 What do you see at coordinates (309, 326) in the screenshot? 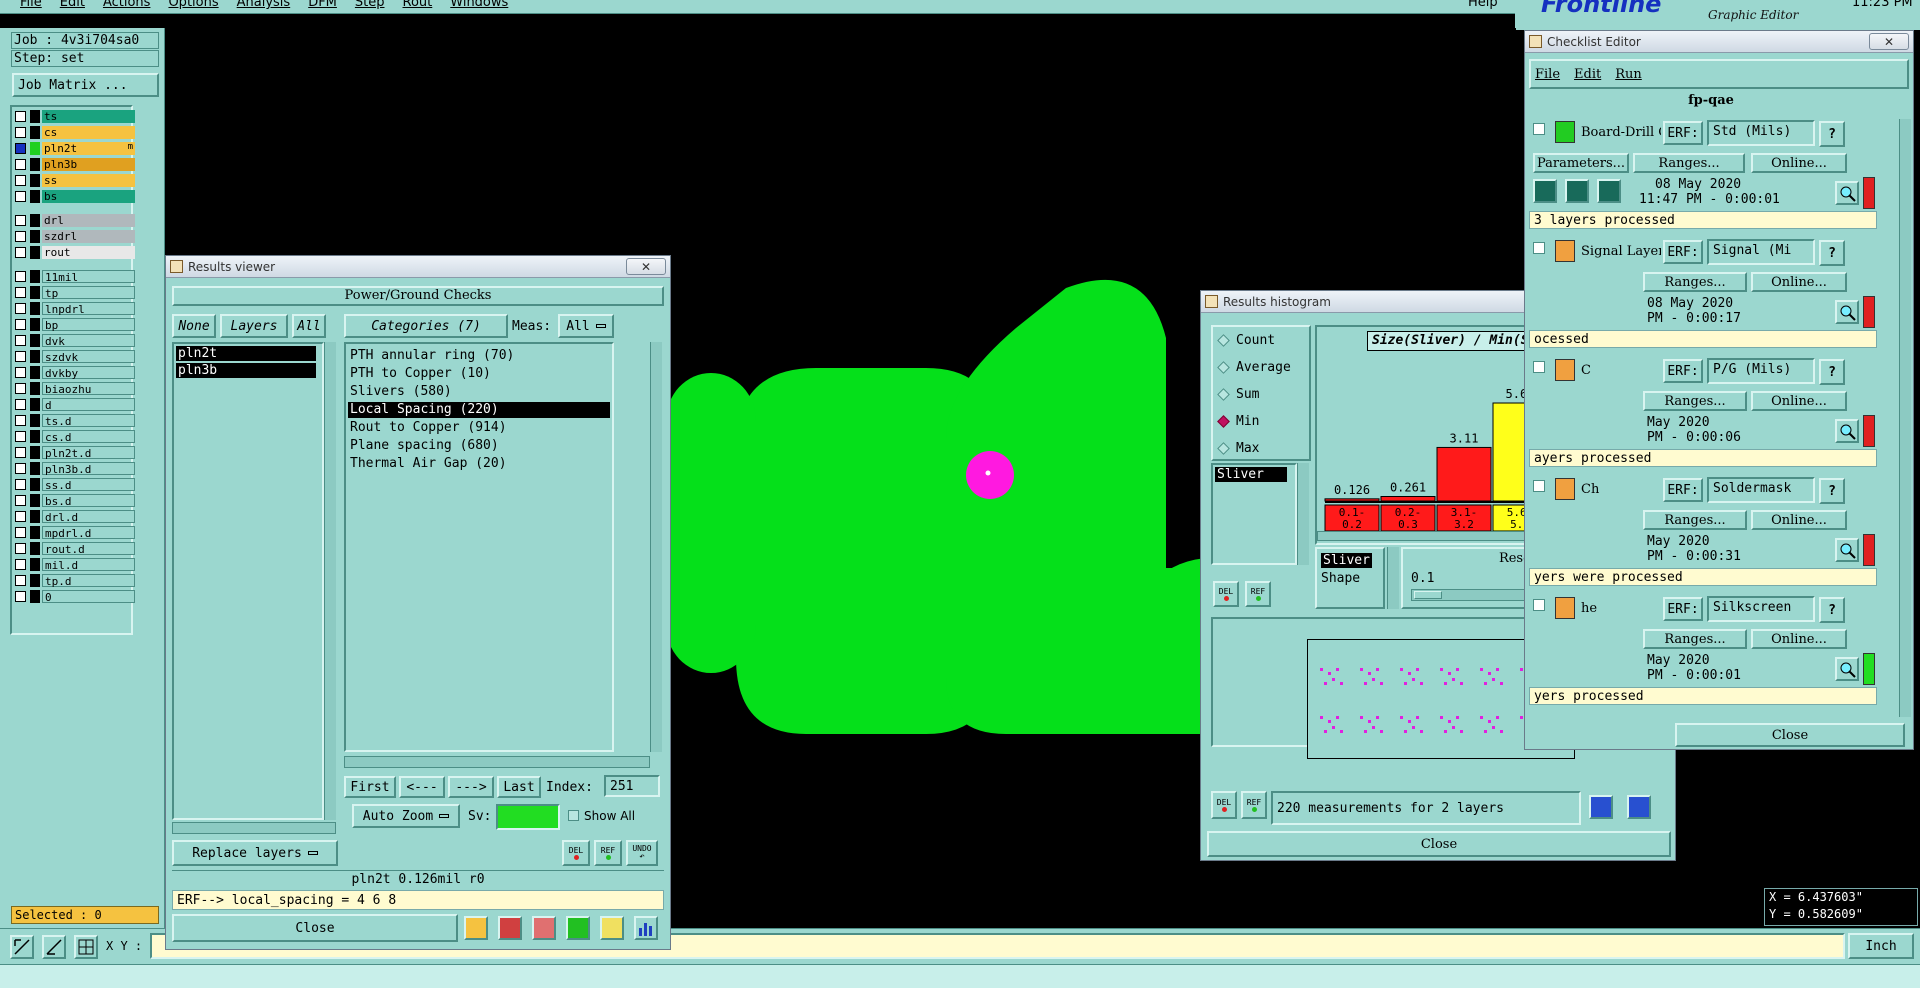
I see `rv-all-button: All` at bounding box center [309, 326].